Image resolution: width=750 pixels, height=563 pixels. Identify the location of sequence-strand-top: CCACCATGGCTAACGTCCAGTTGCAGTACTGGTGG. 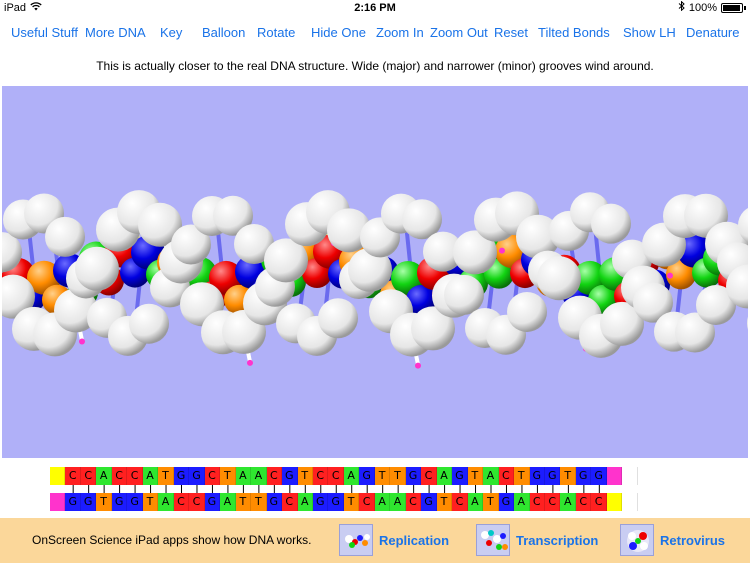
(375, 476).